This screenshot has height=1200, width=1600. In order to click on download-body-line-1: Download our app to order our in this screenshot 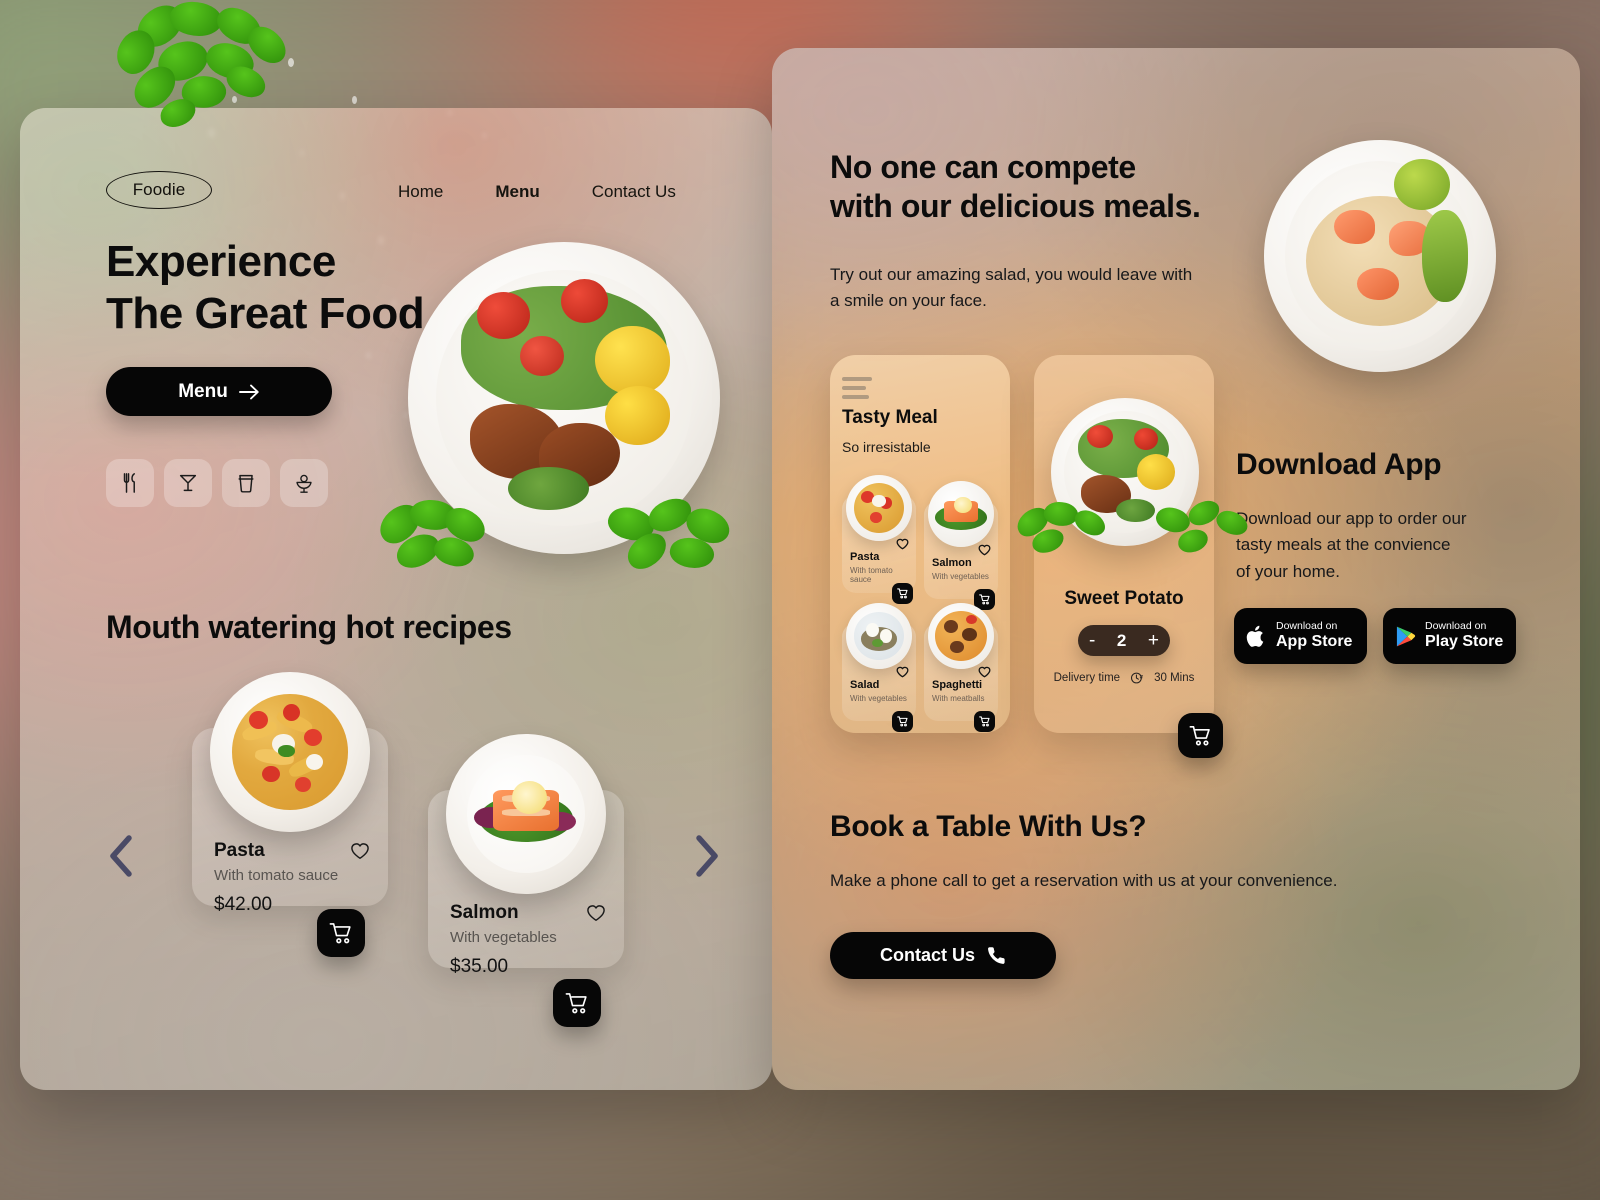, I will do `click(1351, 518)`.